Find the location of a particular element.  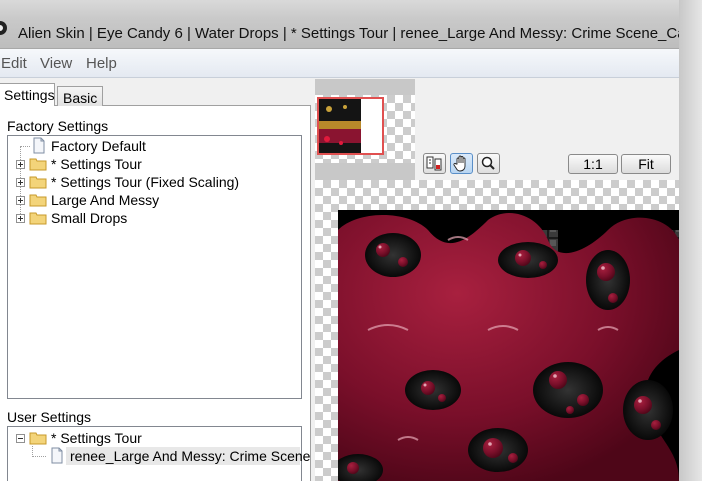

tab-basic-label: Basic is located at coordinates (80, 98).